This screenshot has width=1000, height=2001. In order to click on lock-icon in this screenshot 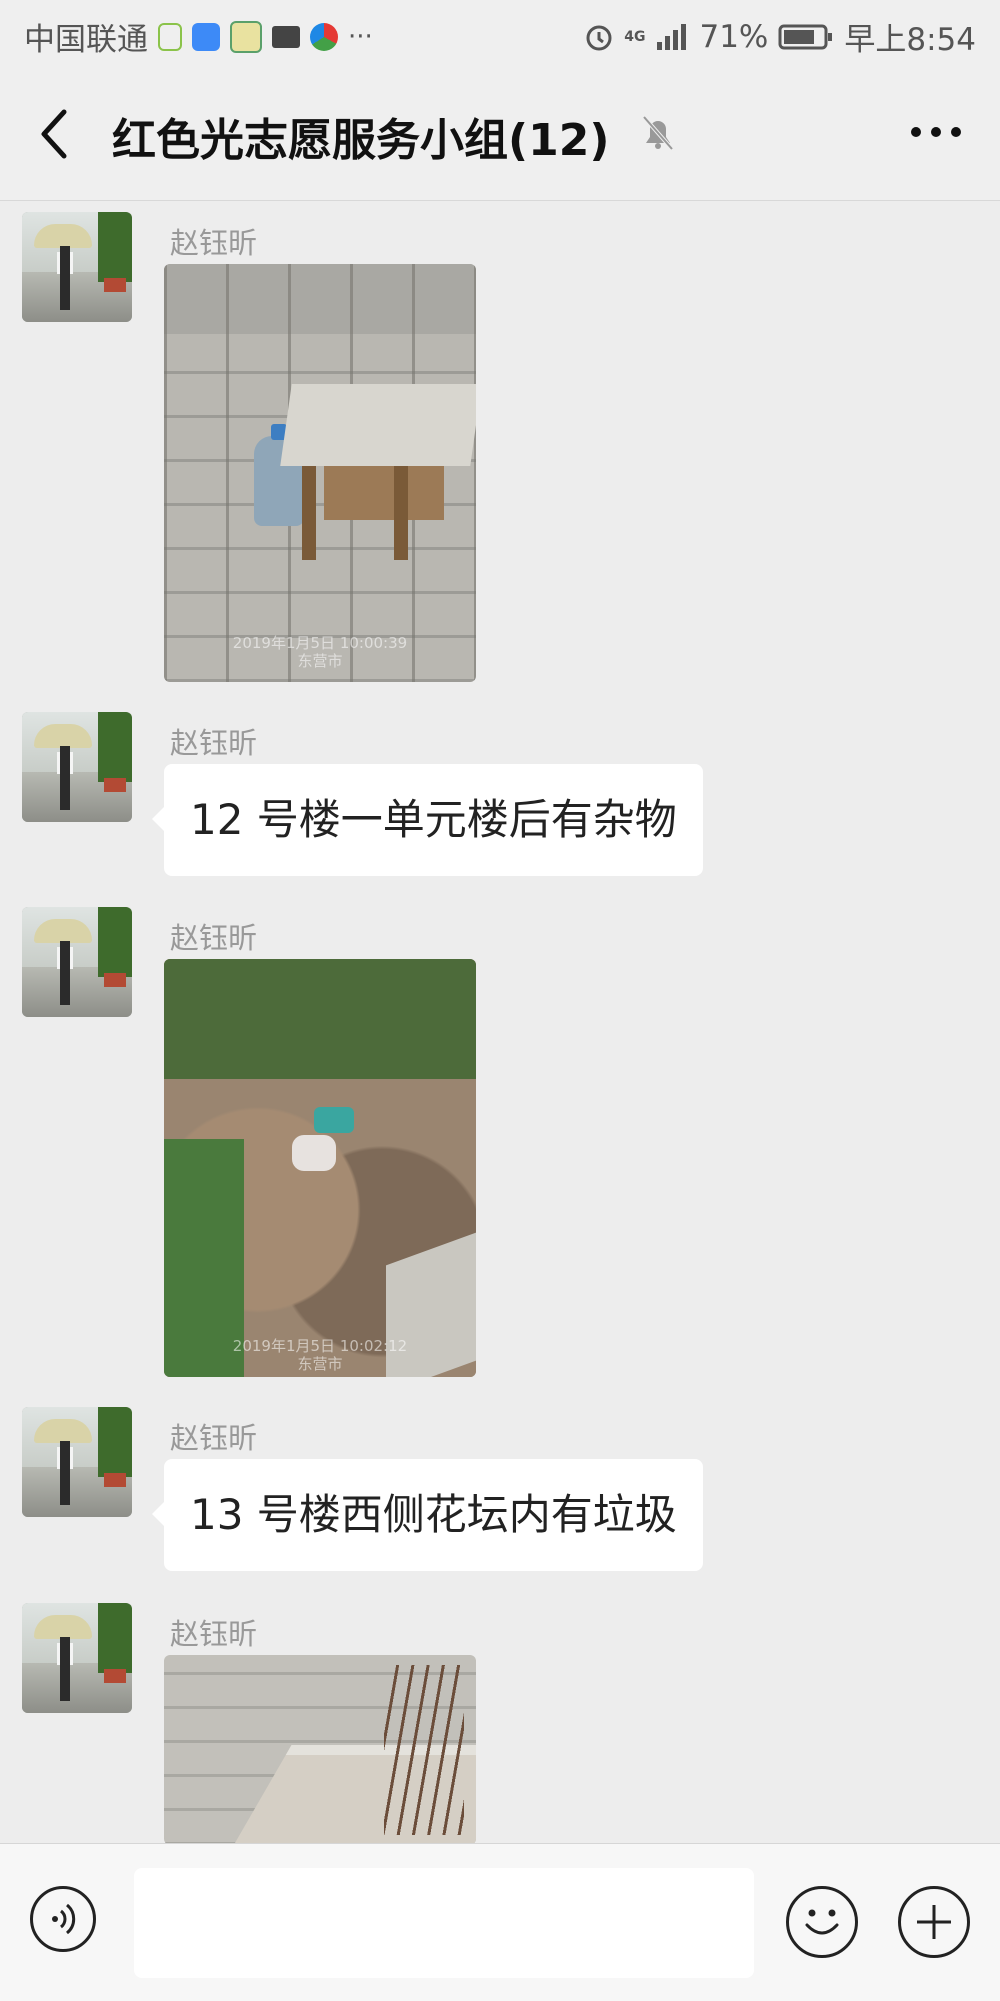, I will do `click(170, 36)`.